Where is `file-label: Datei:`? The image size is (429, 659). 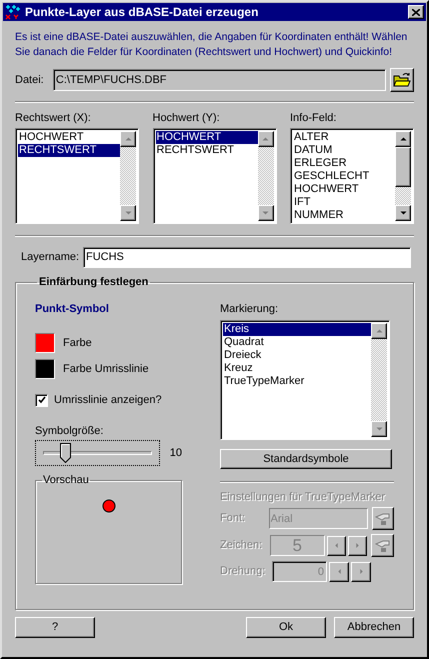 file-label: Datei: is located at coordinates (30, 80).